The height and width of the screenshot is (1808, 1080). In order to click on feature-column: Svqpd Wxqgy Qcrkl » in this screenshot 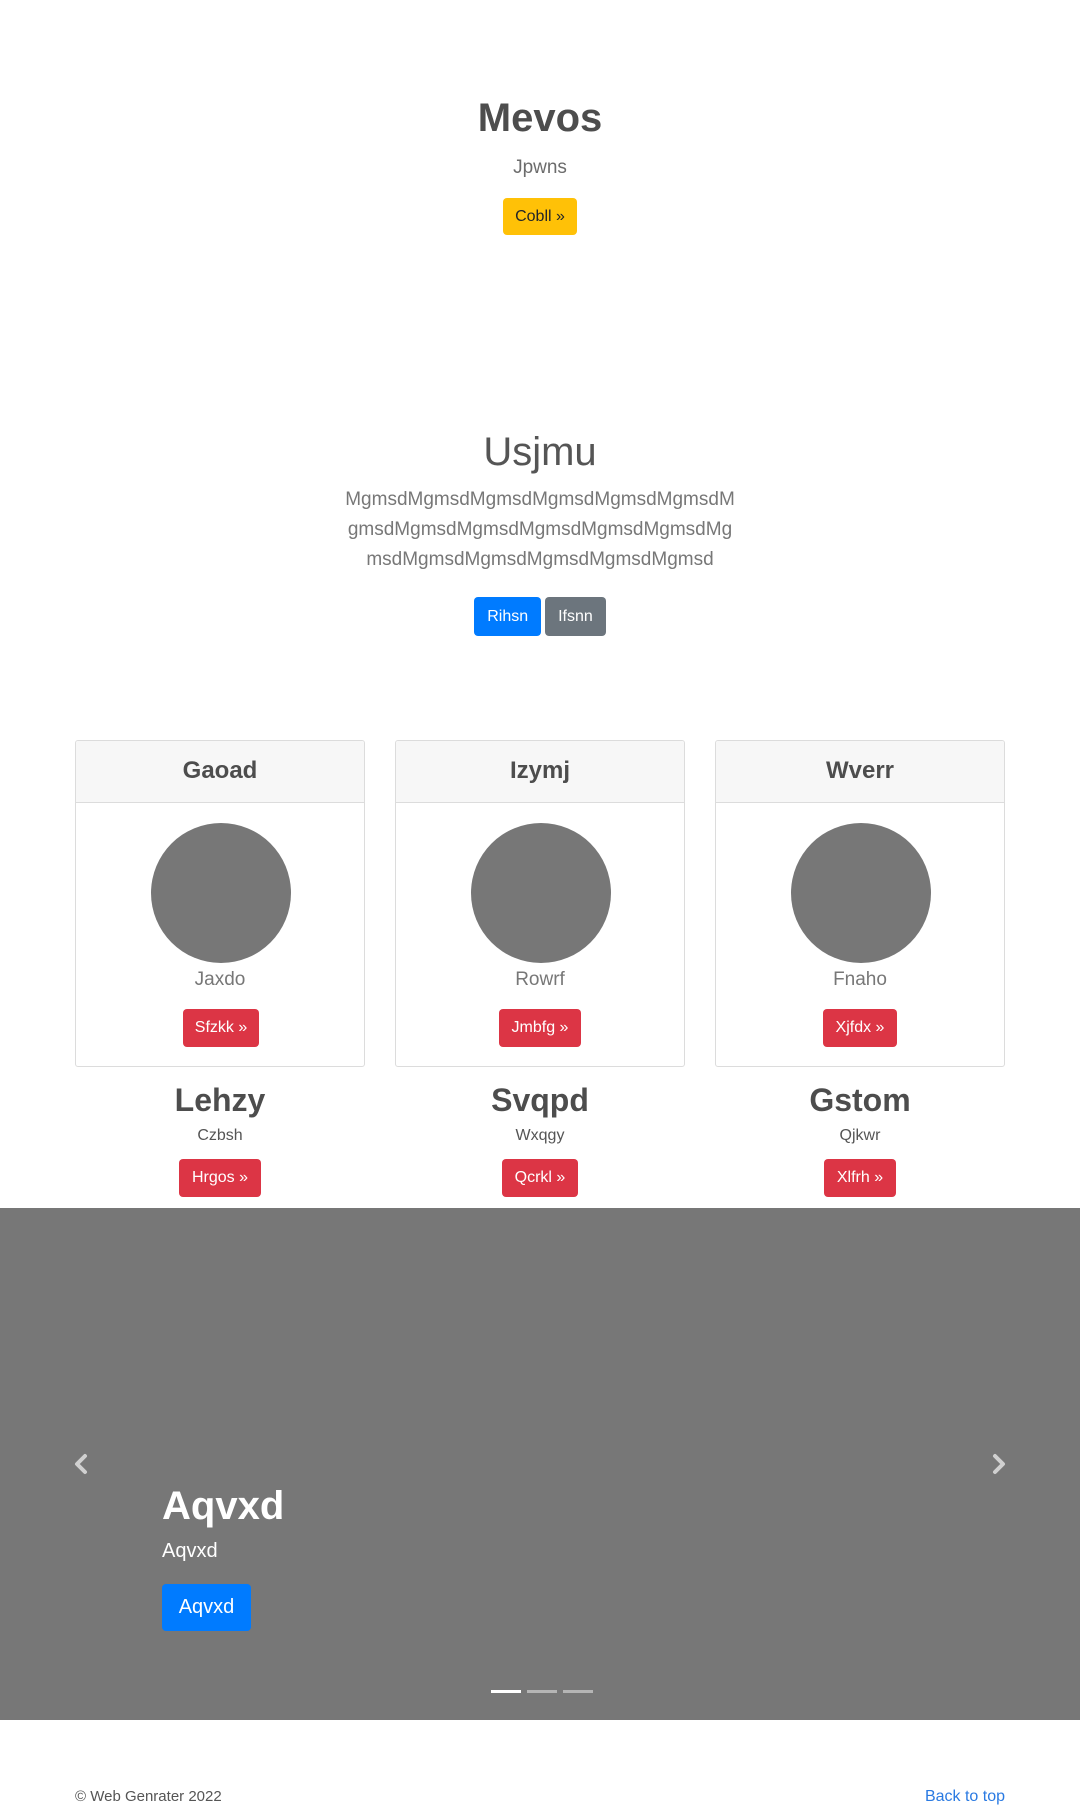, I will do `click(540, 1139)`.